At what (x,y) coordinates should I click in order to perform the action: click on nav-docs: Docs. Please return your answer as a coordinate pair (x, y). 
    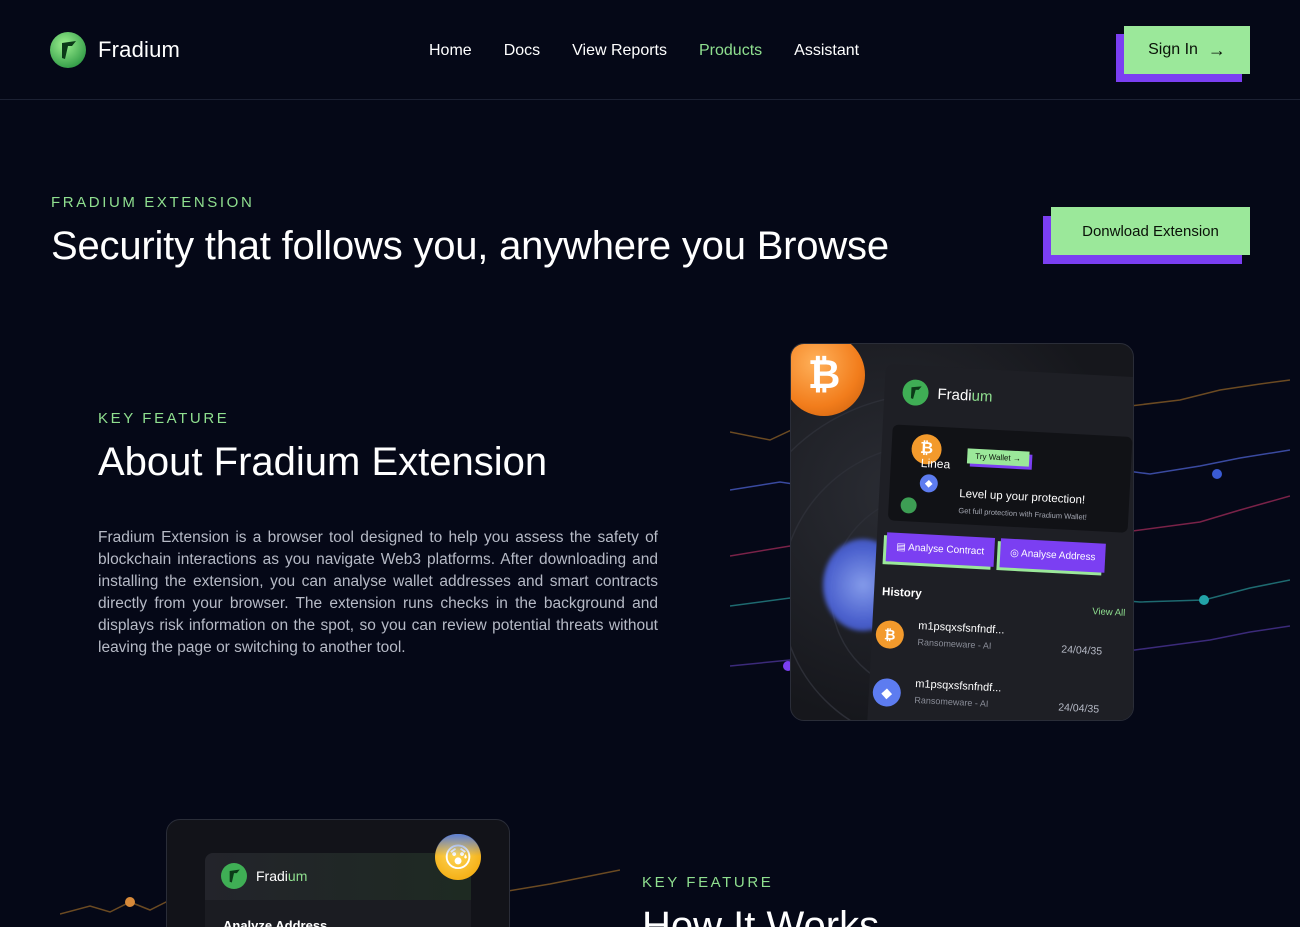
    Looking at the image, I should click on (522, 51).